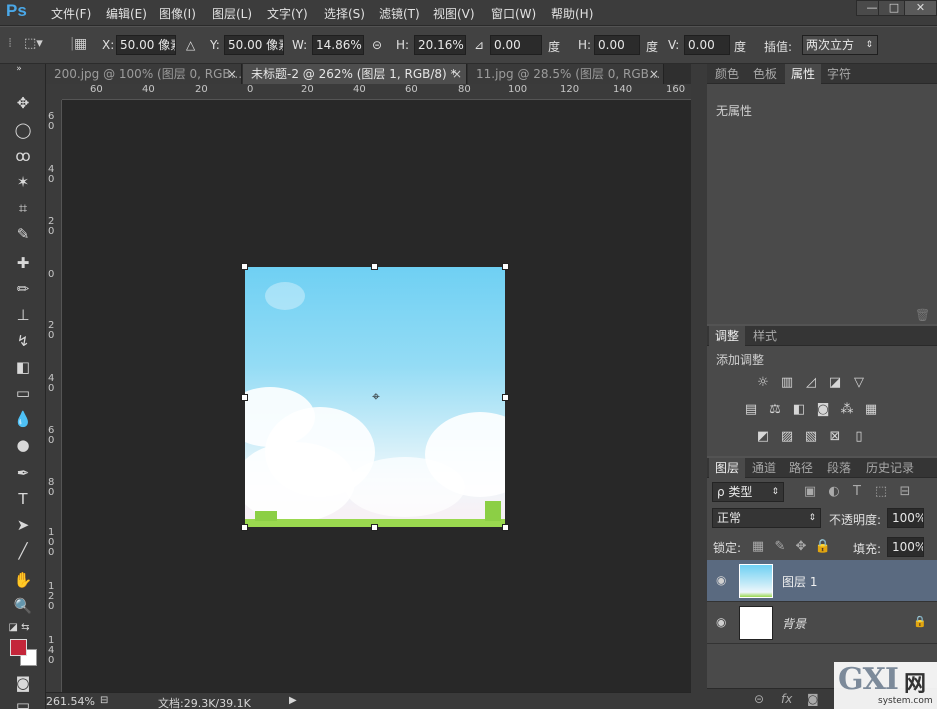 Image resolution: width=937 pixels, height=709 pixels. I want to click on menu-edit: 编辑(E), so click(126, 13).